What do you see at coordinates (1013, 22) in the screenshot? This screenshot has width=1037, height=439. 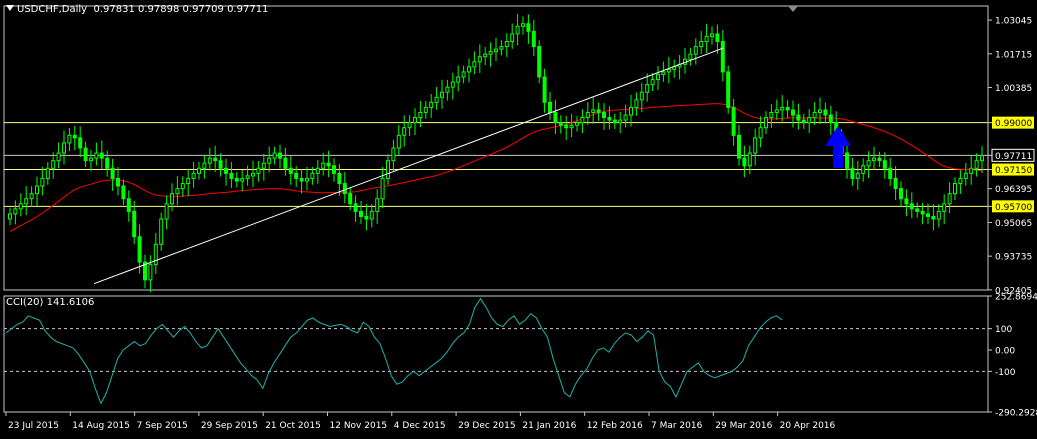 I see `price-tick-label: 1.03045` at bounding box center [1013, 22].